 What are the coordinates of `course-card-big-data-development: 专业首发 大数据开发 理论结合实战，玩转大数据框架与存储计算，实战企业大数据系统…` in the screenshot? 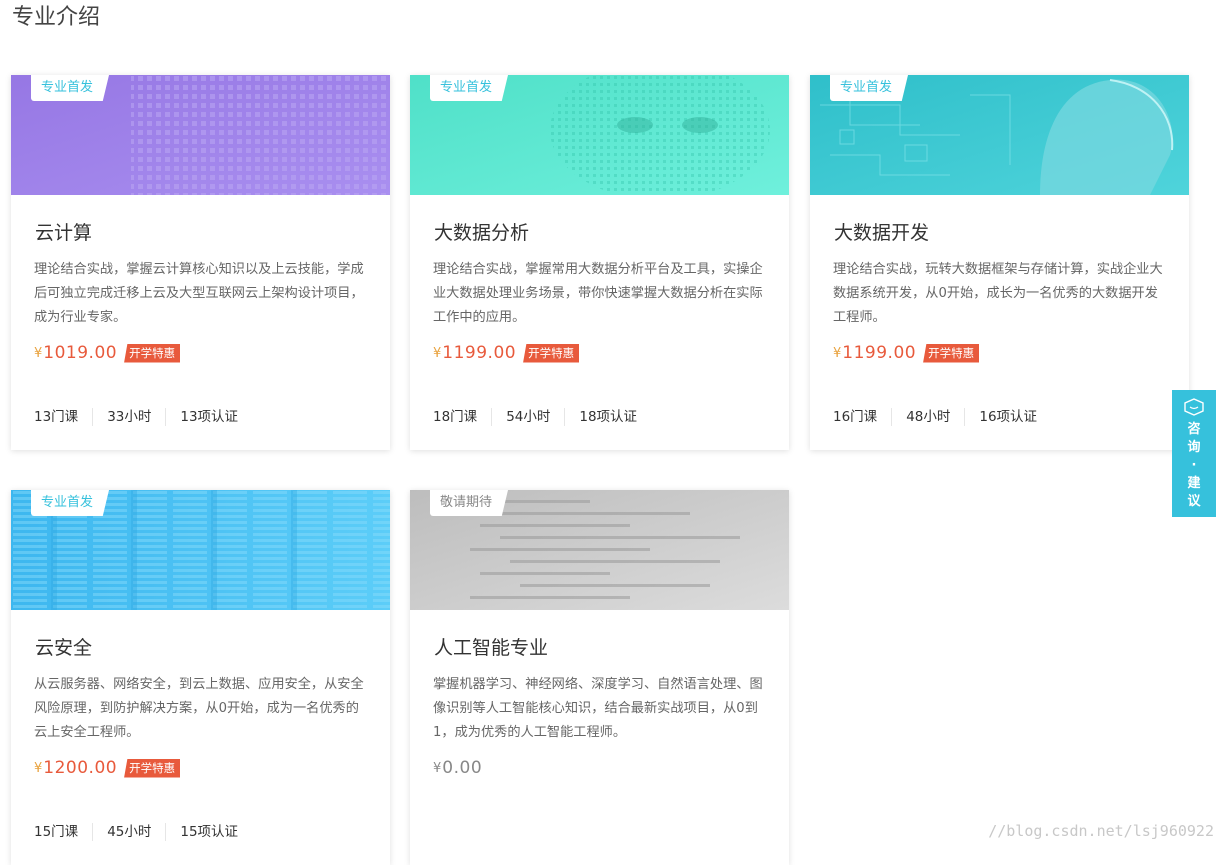 It's located at (999, 262).